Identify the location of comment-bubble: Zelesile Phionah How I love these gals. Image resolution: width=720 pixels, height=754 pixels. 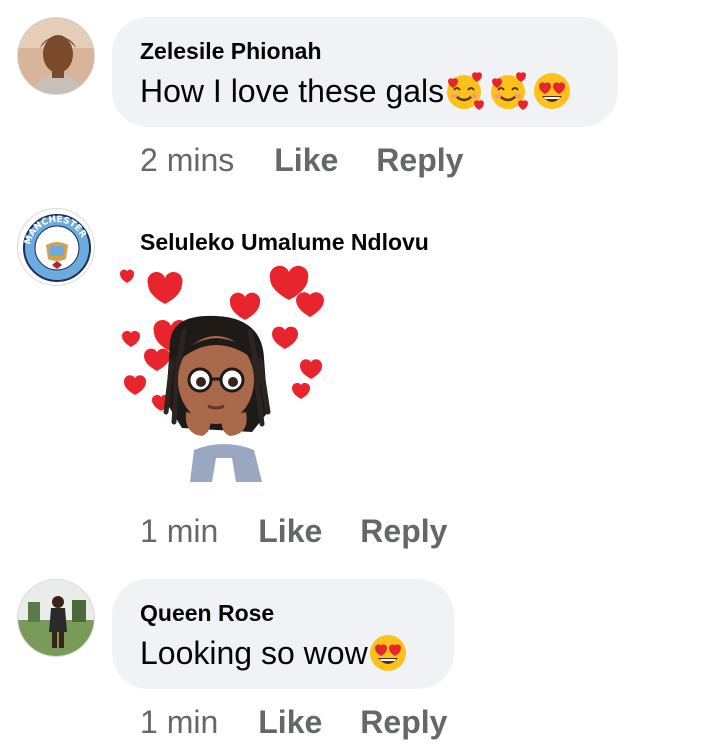
(365, 72).